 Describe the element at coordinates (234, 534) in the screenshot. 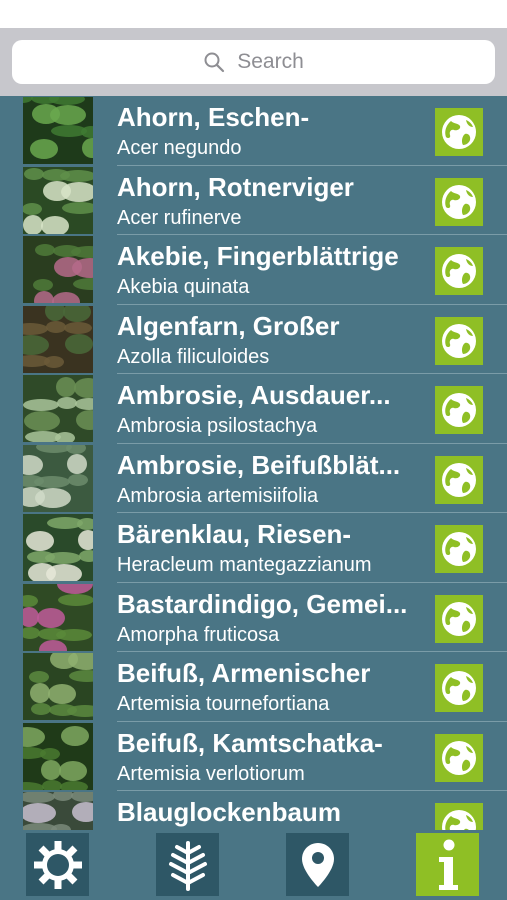

I see `plant-name: Bärenklau, Riesen-` at that location.